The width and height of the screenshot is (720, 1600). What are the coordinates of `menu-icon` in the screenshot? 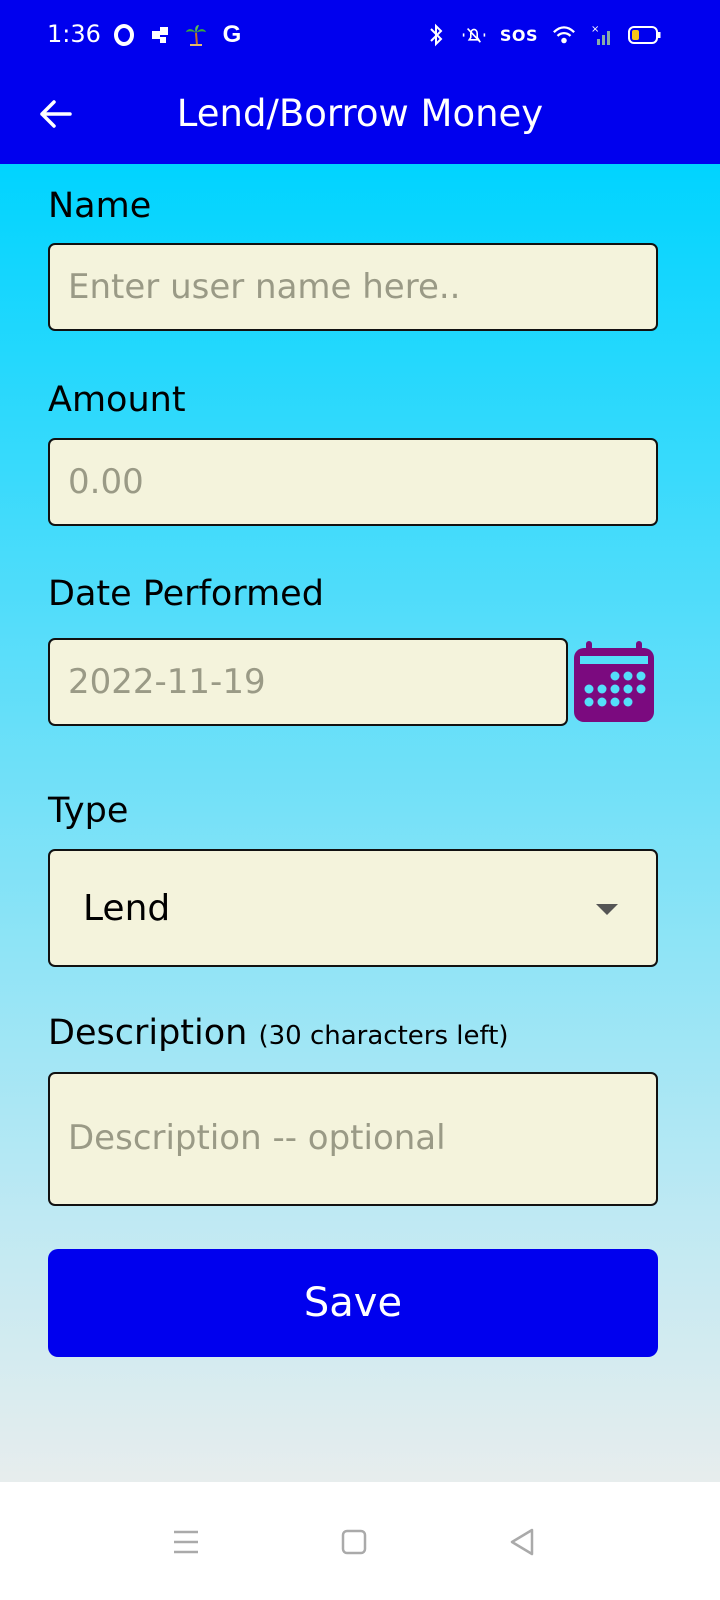 It's located at (186, 1542).